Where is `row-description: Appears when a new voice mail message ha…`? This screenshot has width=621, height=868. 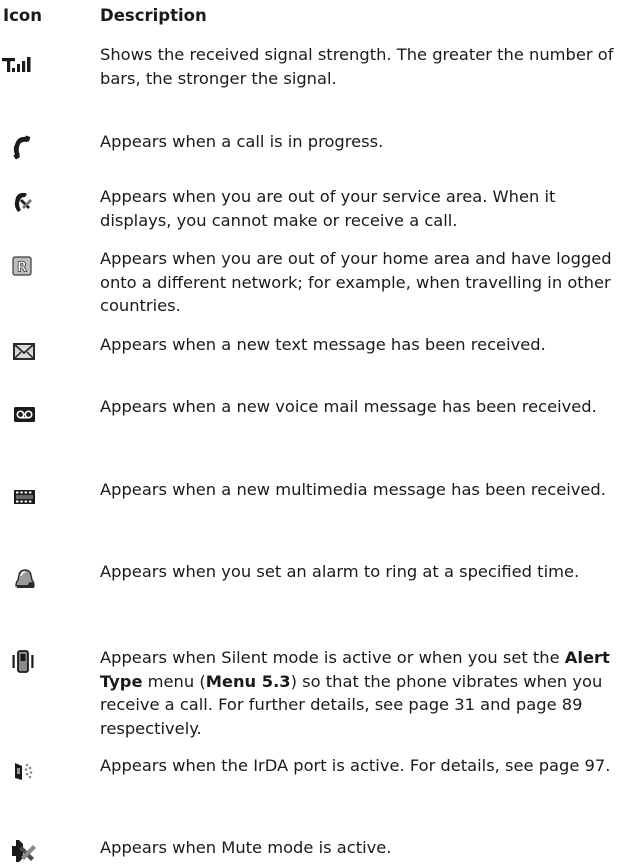
row-description: Appears when a new voice mail message ha… is located at coordinates (348, 406).